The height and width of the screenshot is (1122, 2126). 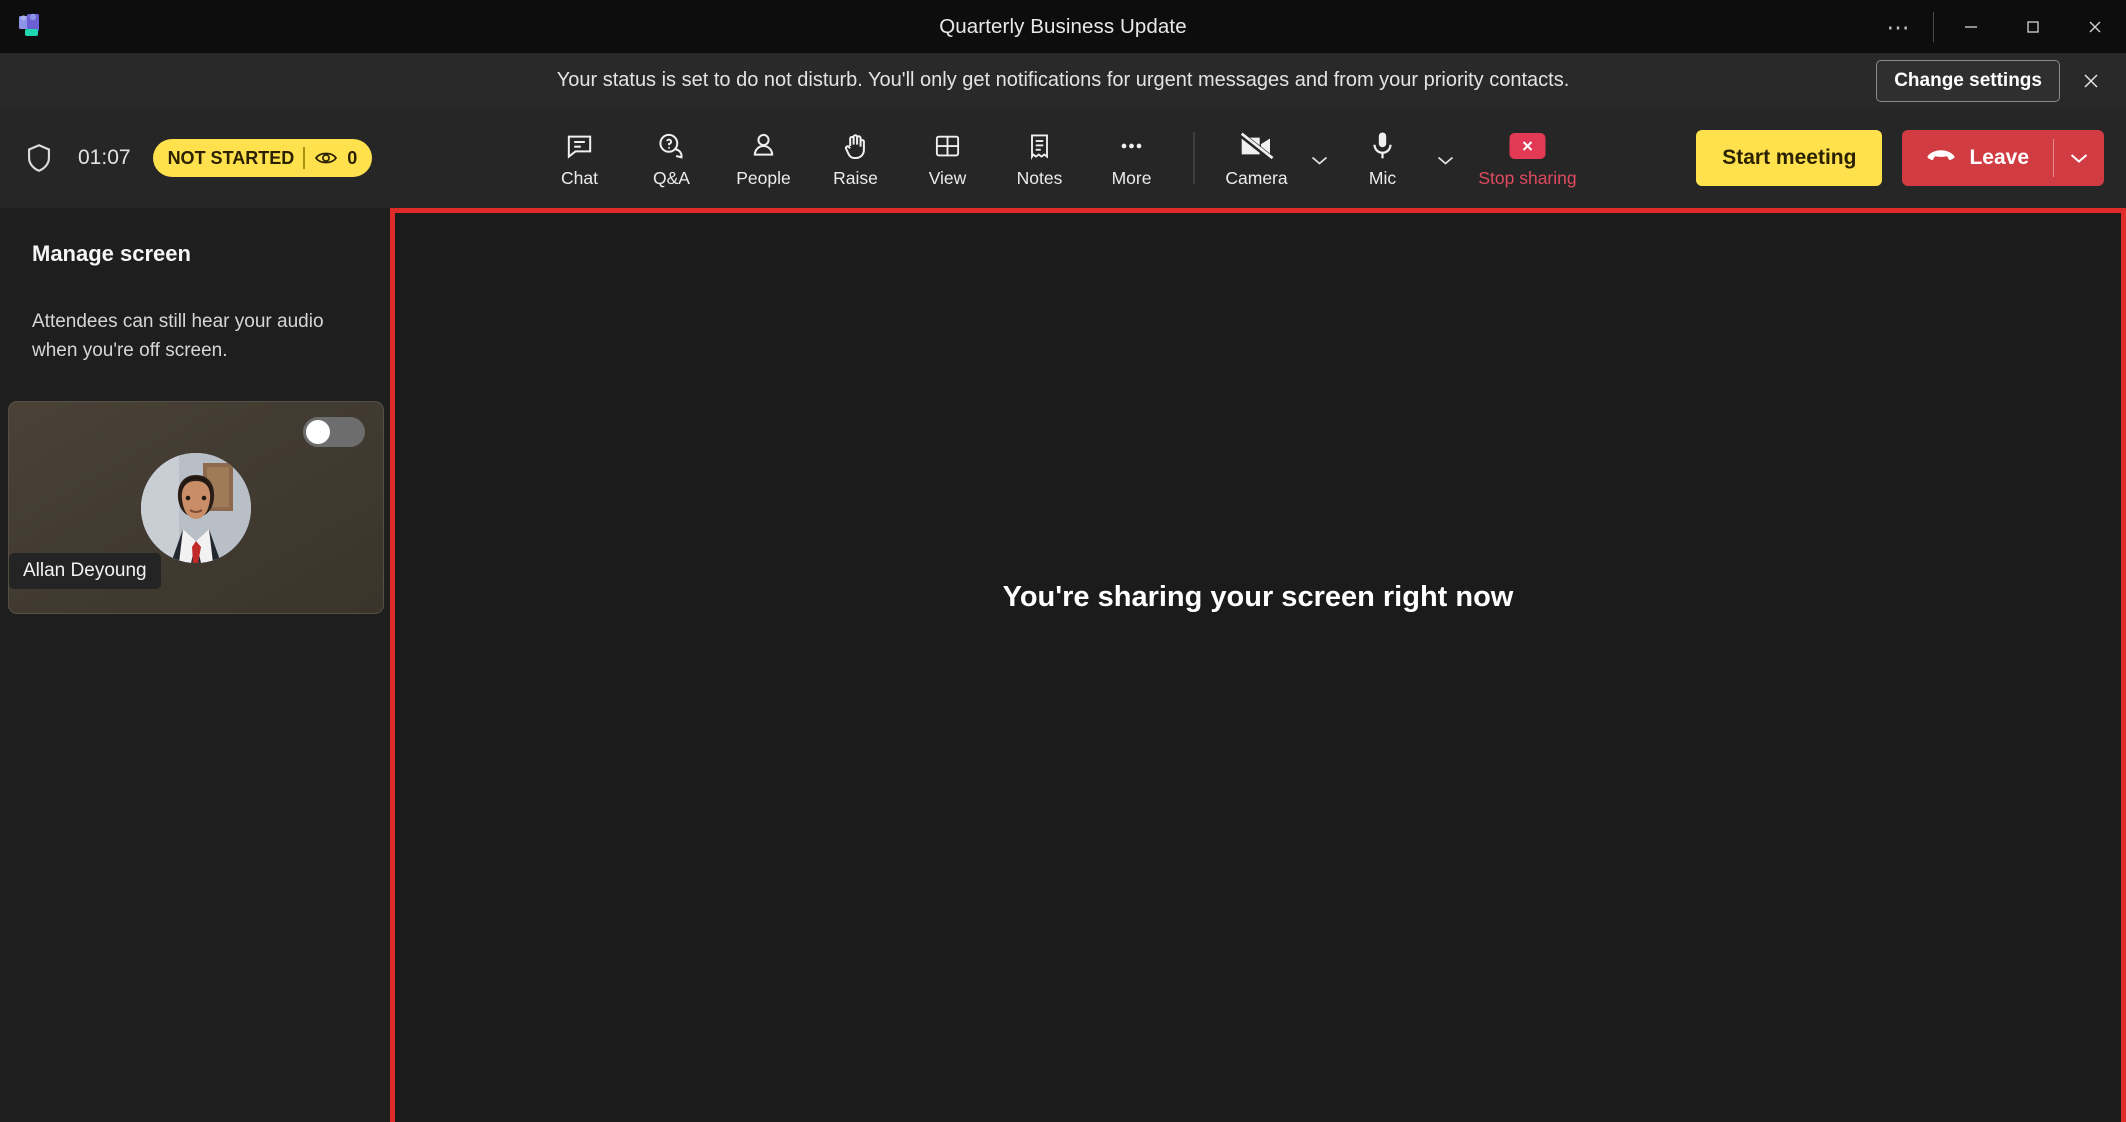 I want to click on title-bar: Quarterly Business Update ⋯, so click(x=1063, y=26).